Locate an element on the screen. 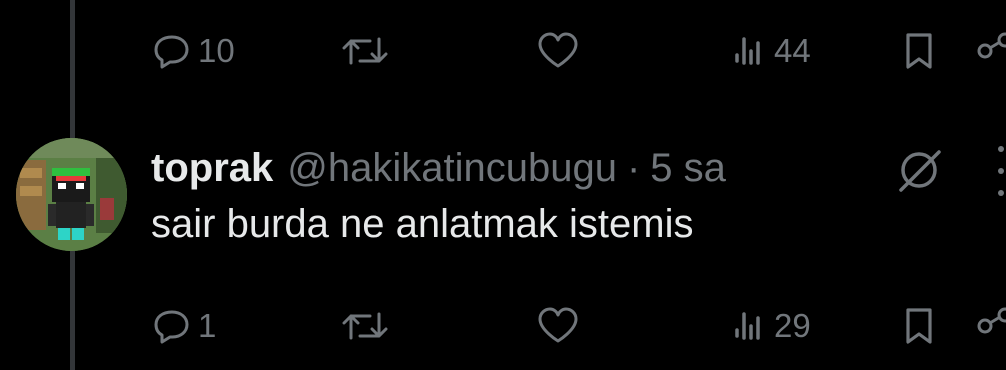  tweet-text: sair burda ne anlatmak istemis is located at coordinates (422, 224).